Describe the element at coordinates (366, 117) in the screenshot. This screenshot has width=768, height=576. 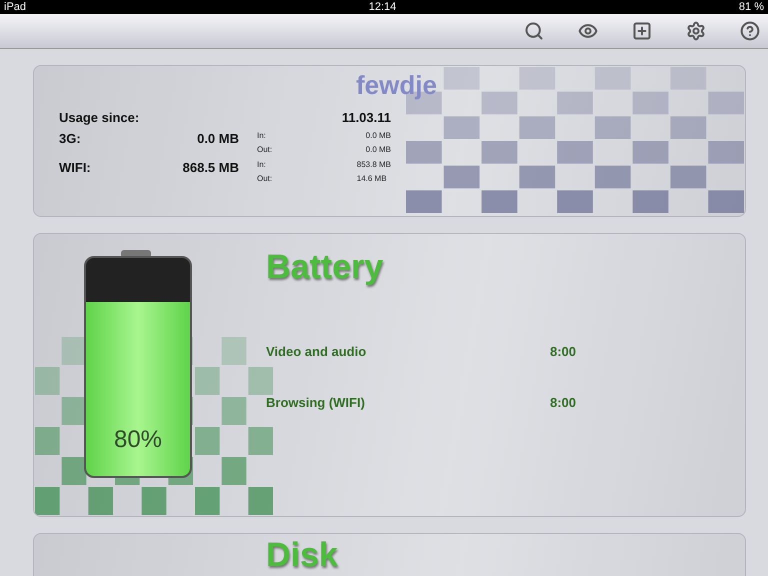
I see `usage-date: 11.03.11` at that location.